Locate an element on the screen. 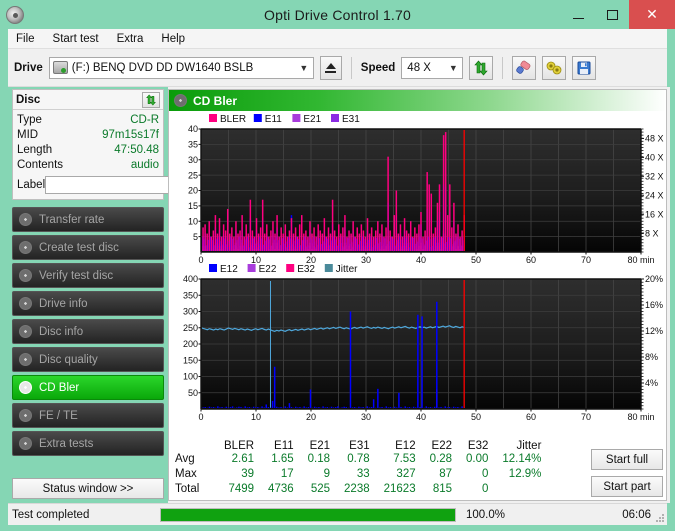 The height and width of the screenshot is (531, 675). svg-text: 150 is located at coordinates (190, 360).